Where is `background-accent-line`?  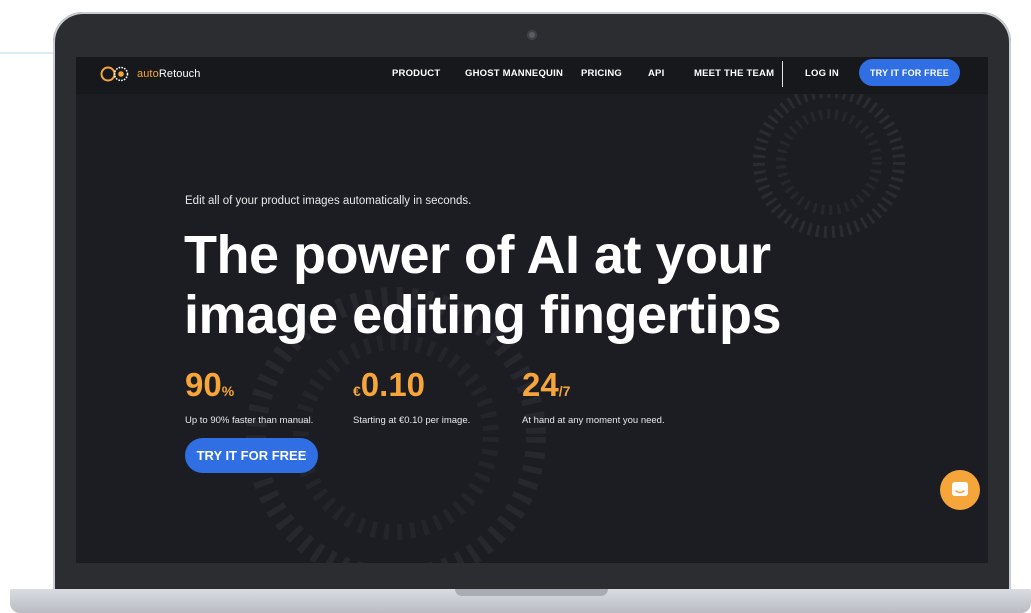 background-accent-line is located at coordinates (30, 53).